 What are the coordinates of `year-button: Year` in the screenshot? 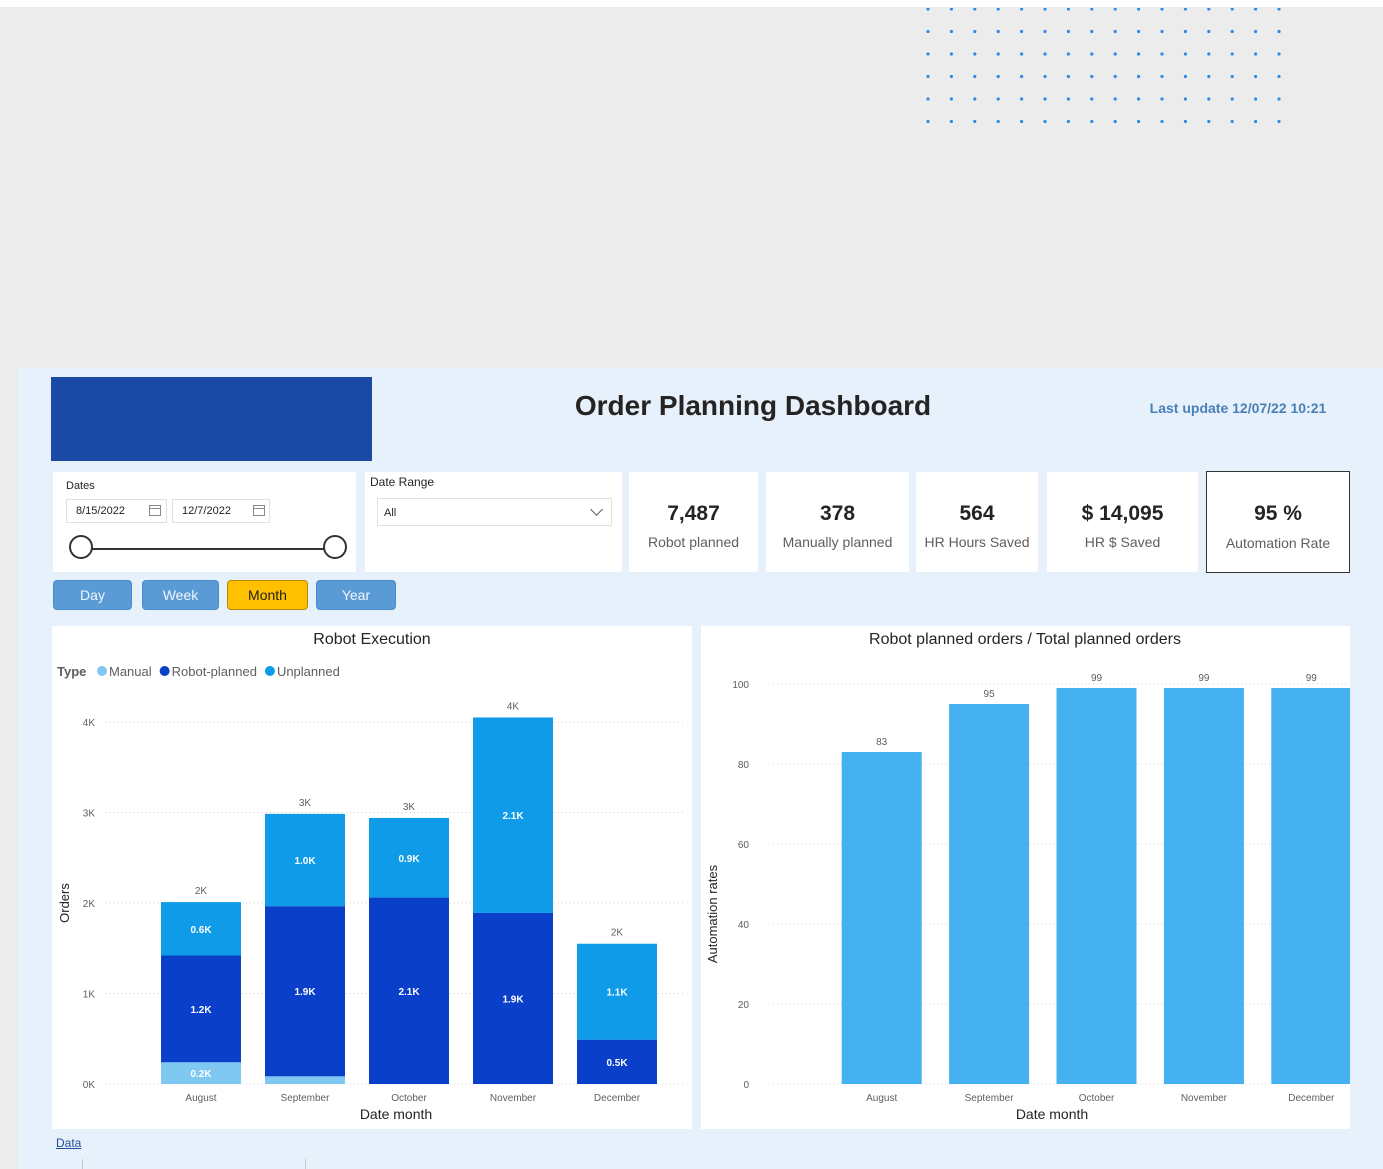 It's located at (356, 595).